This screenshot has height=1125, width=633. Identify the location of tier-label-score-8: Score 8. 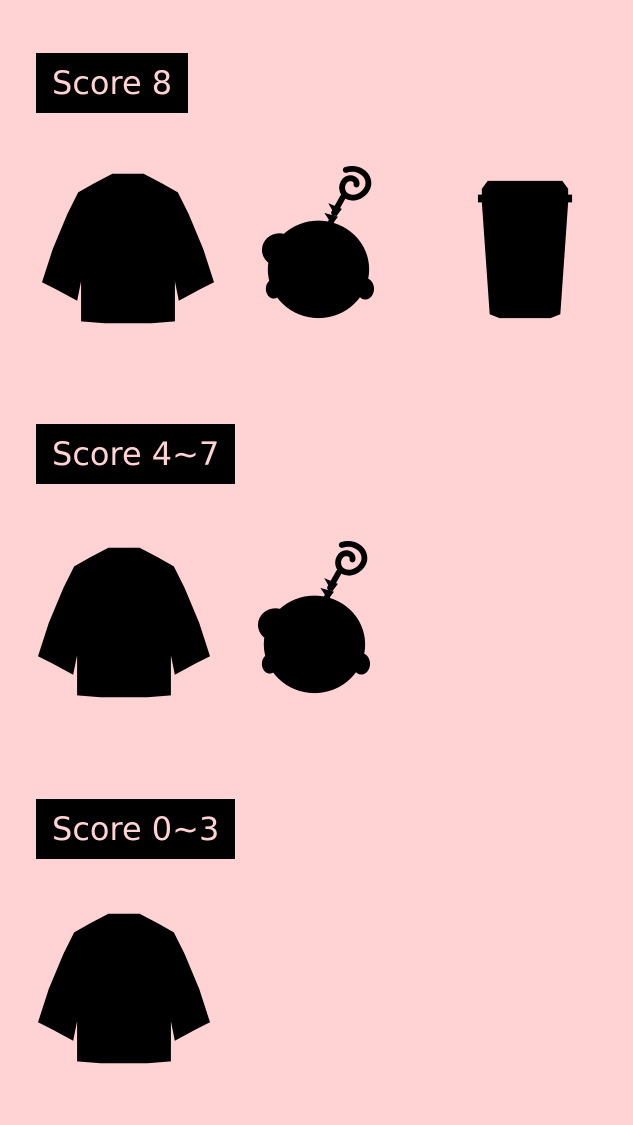
(112, 83).